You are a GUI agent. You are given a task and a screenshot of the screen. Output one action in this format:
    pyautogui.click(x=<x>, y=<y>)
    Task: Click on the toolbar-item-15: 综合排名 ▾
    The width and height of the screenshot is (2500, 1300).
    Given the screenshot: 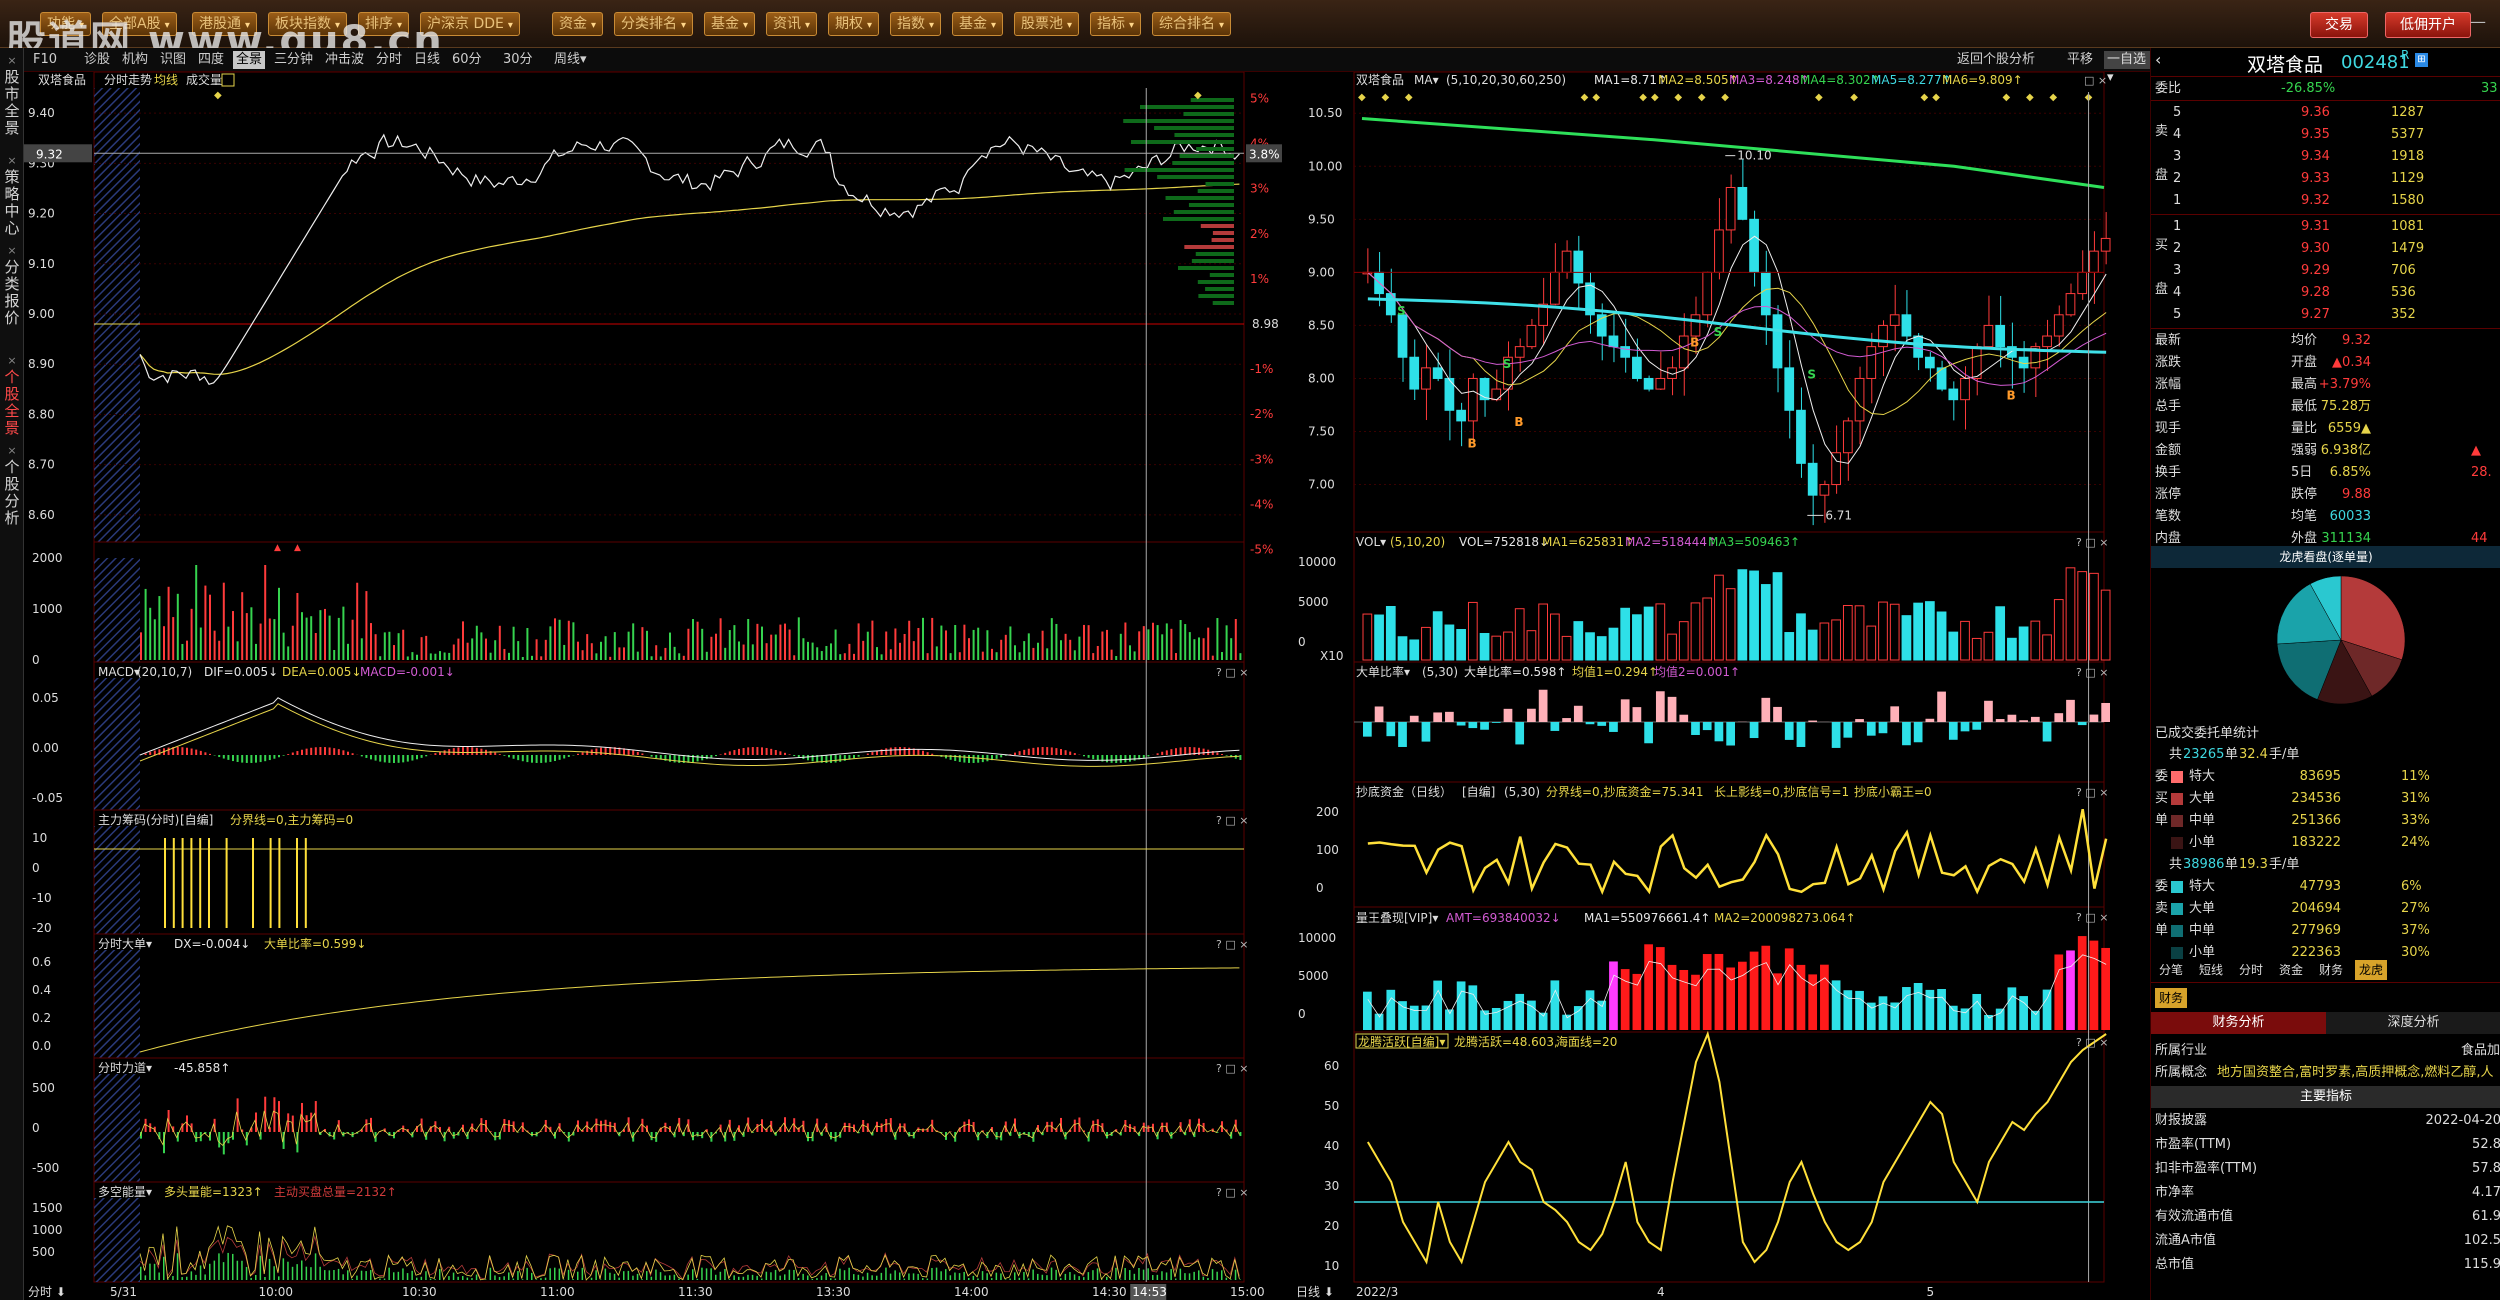 What is the action you would take?
    pyautogui.click(x=1192, y=24)
    